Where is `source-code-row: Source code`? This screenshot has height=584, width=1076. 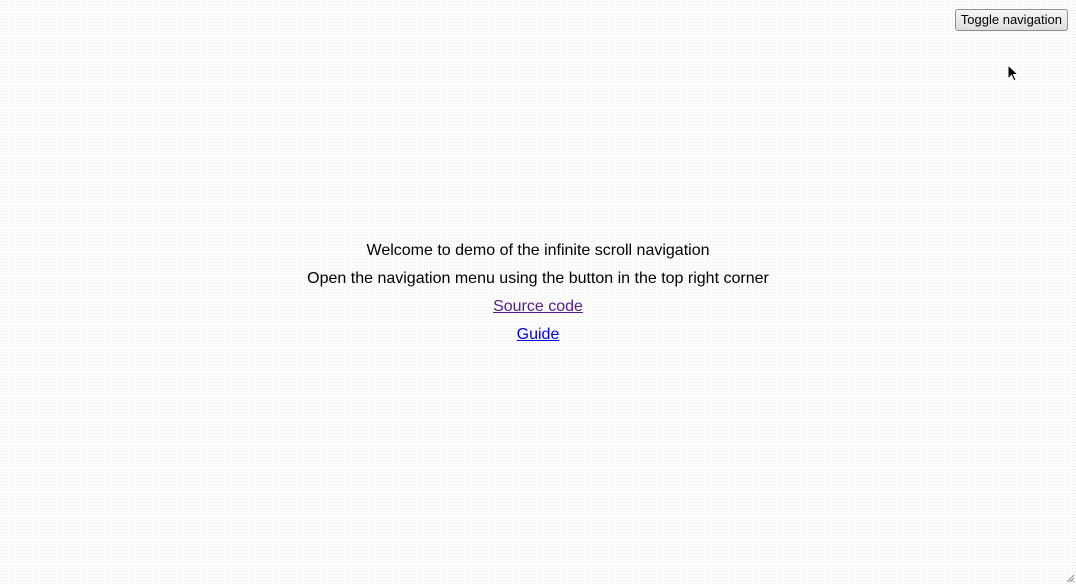
source-code-row: Source code is located at coordinates (538, 307).